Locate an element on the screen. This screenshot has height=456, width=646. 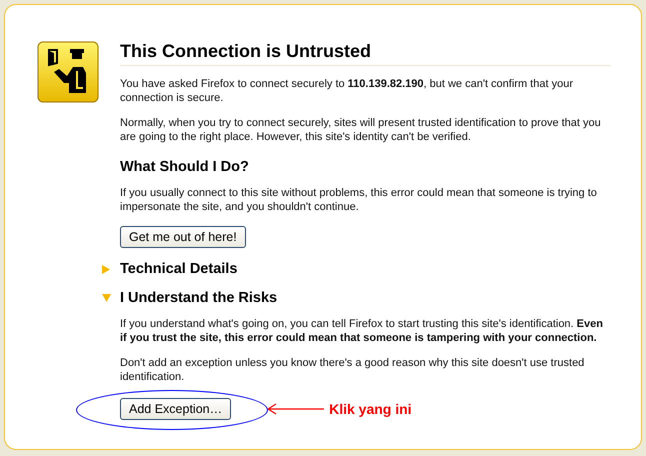
paragraph: You have asked Firefox to connect securely to 110.139.82.190, but we can't confirm that your connection is secure. is located at coordinates (347, 91).